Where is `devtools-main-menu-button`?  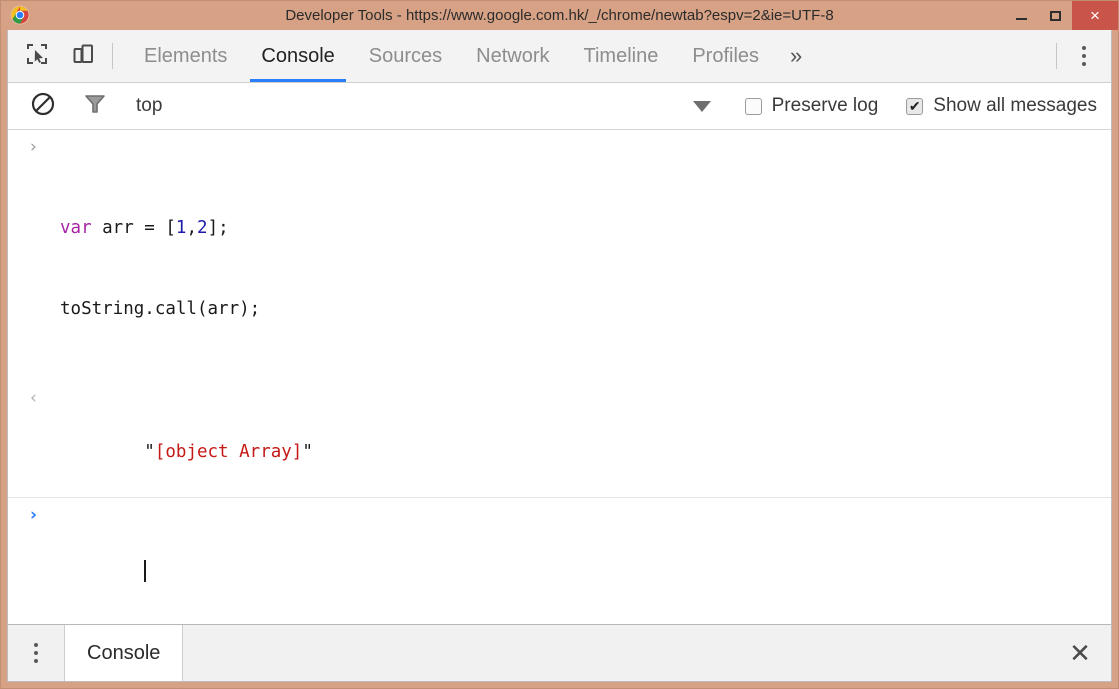 devtools-main-menu-button is located at coordinates (1084, 56).